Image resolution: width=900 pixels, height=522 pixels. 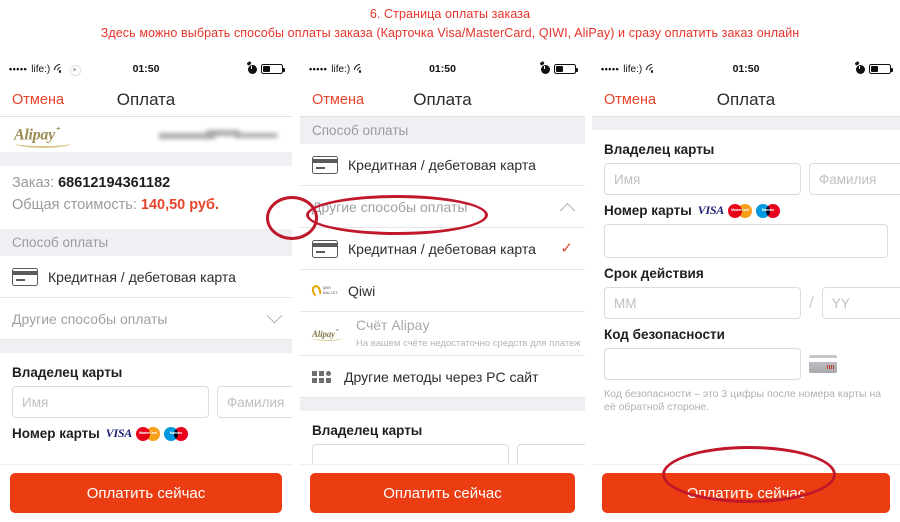 I want to click on grid-icon, so click(x=323, y=376).